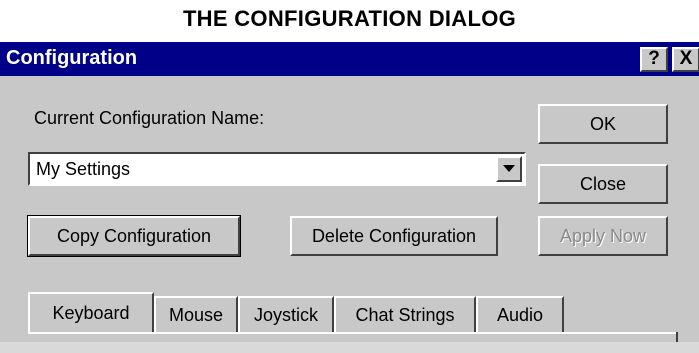 The height and width of the screenshot is (353, 699). Describe the element at coordinates (654, 59) in the screenshot. I see `help-button: ?` at that location.